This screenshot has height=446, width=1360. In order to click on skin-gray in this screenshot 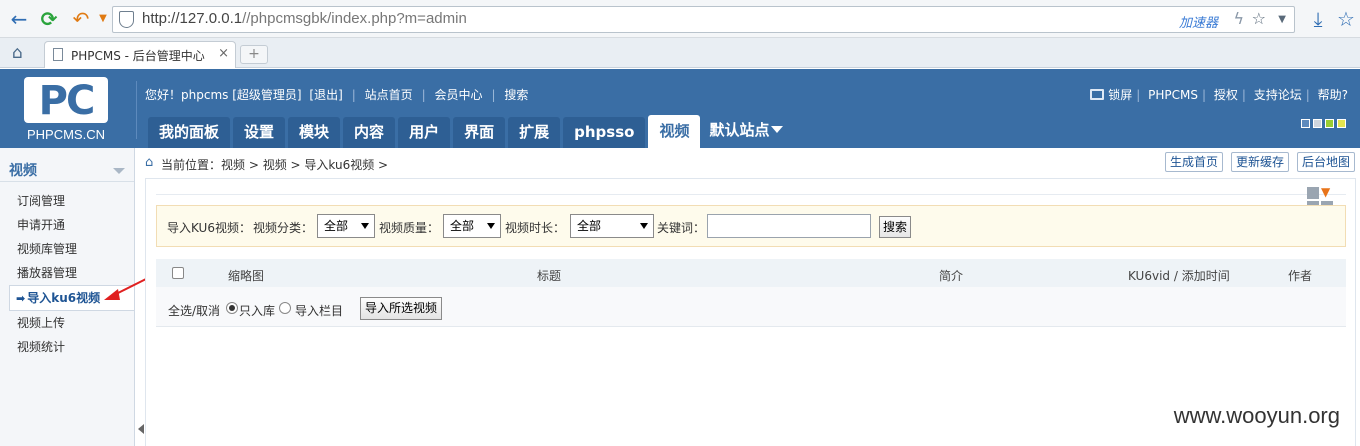, I will do `click(1317, 123)`.